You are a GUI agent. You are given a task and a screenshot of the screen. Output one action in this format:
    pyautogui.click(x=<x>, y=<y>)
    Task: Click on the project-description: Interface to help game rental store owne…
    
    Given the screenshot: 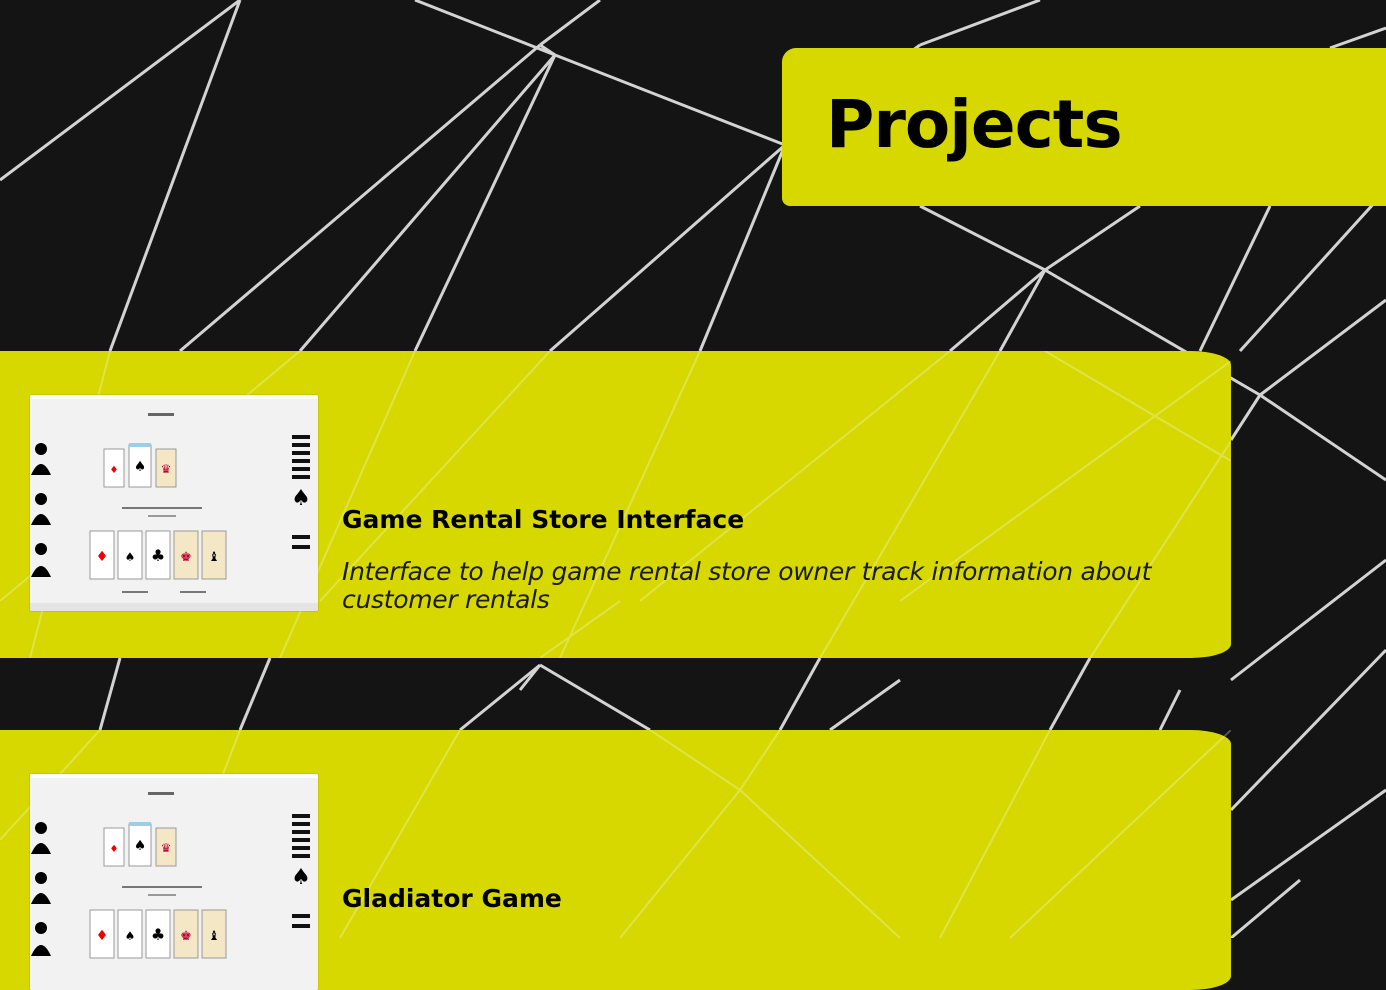 What is the action you would take?
    pyautogui.click(x=747, y=585)
    